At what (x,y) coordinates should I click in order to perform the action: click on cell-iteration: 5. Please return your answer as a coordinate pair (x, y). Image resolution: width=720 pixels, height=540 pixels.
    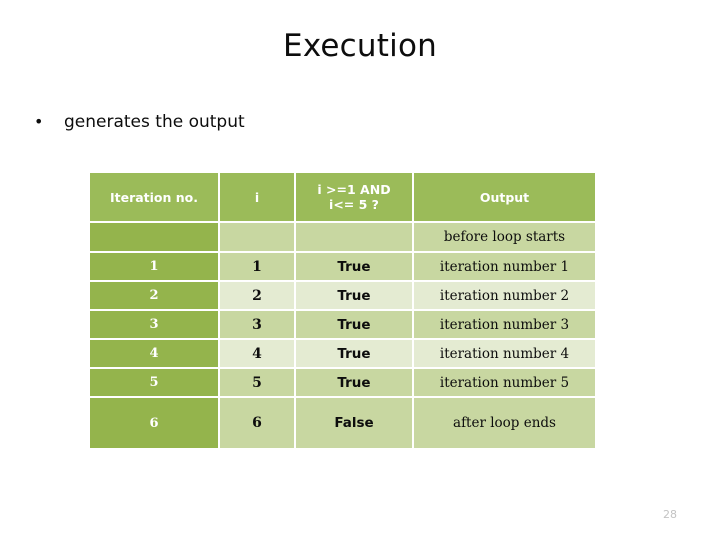
    Looking at the image, I should click on (154, 382).